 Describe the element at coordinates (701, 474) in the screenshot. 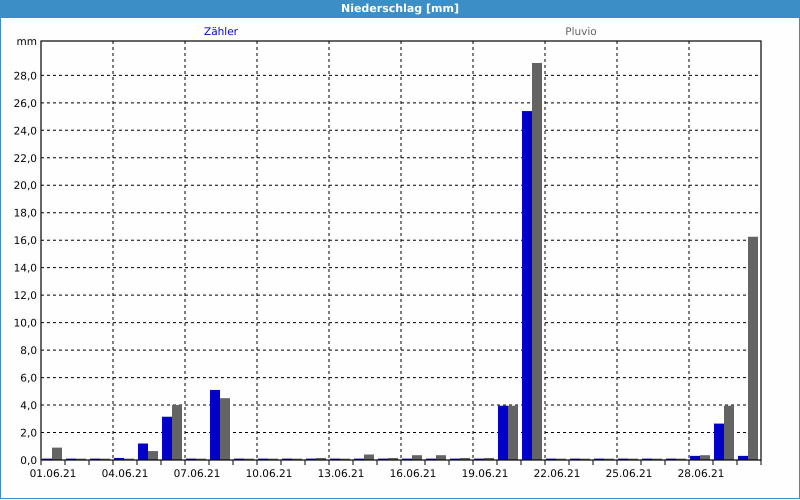

I see `x-tick-label: 28.06.21` at that location.